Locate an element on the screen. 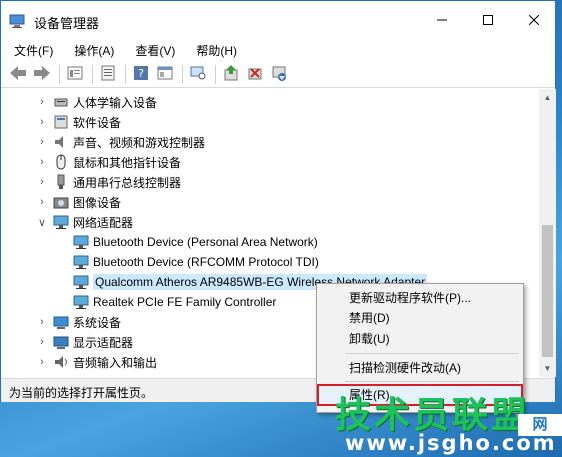 The width and height of the screenshot is (562, 457). device-category-row: ∨ 网络适配器 is located at coordinates (84, 222).